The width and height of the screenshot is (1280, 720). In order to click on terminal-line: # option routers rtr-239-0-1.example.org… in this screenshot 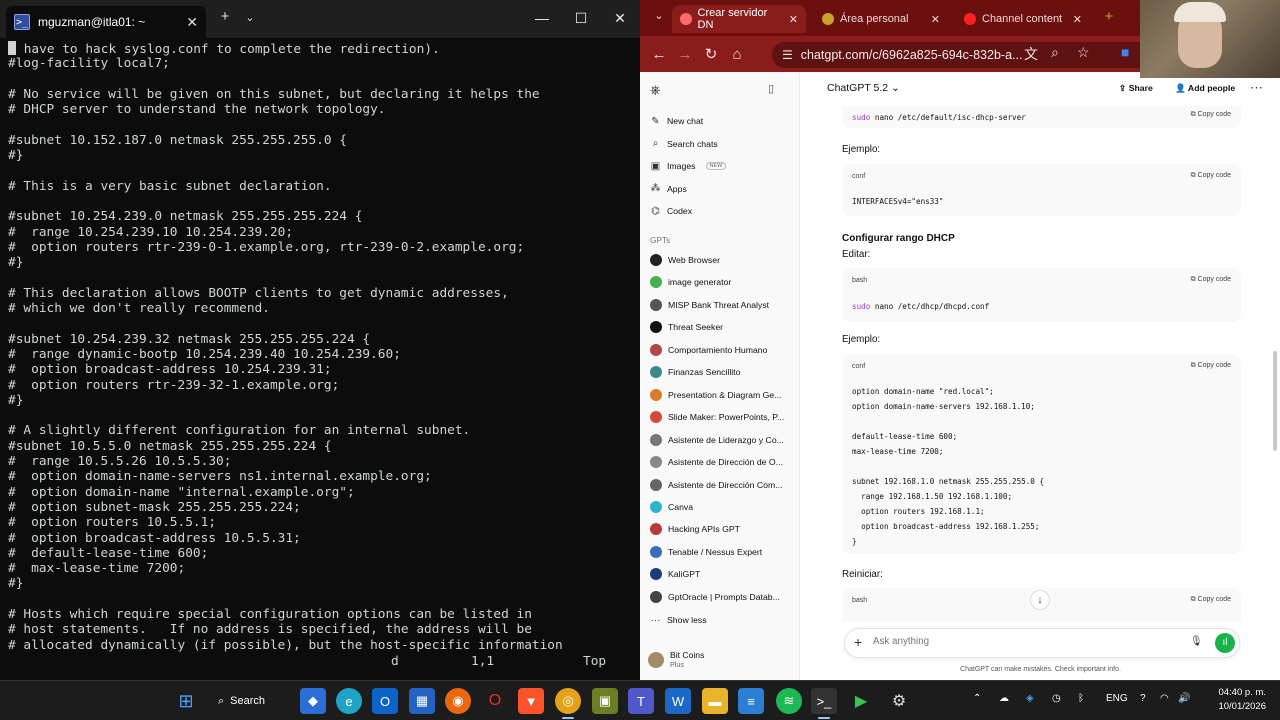, I will do `click(266, 247)`.